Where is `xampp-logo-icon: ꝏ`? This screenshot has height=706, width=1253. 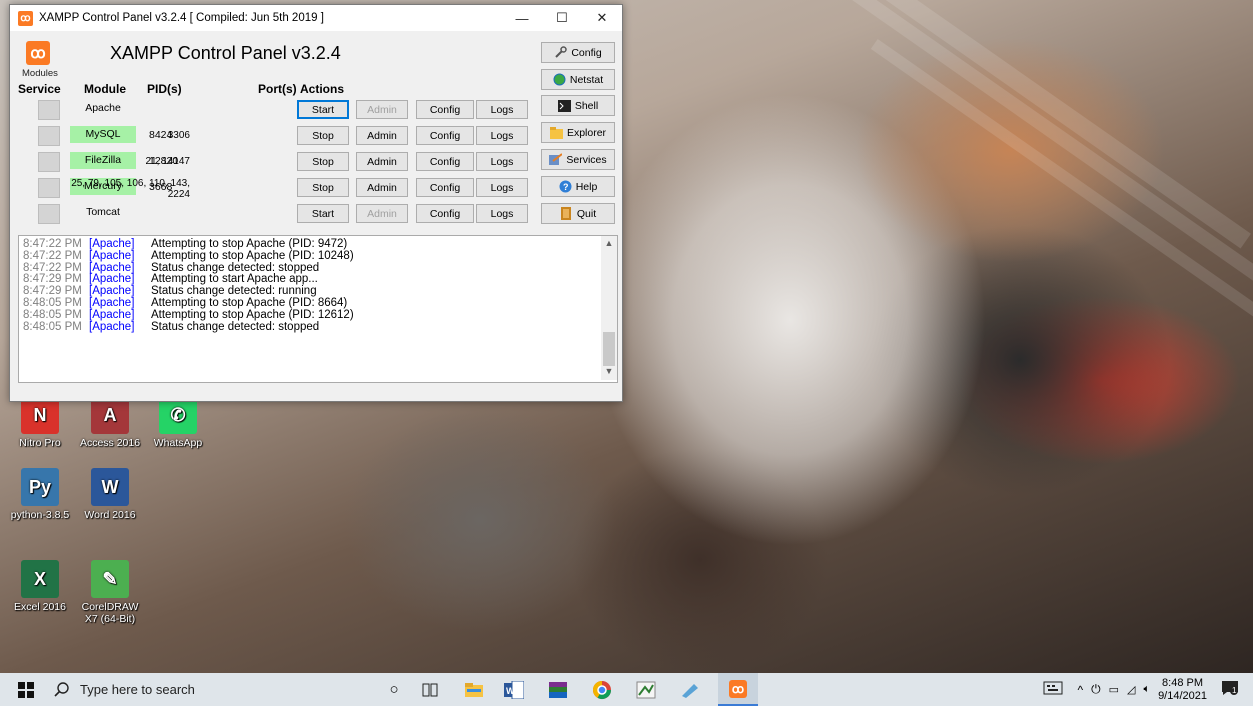
xampp-logo-icon: ꝏ is located at coordinates (38, 53).